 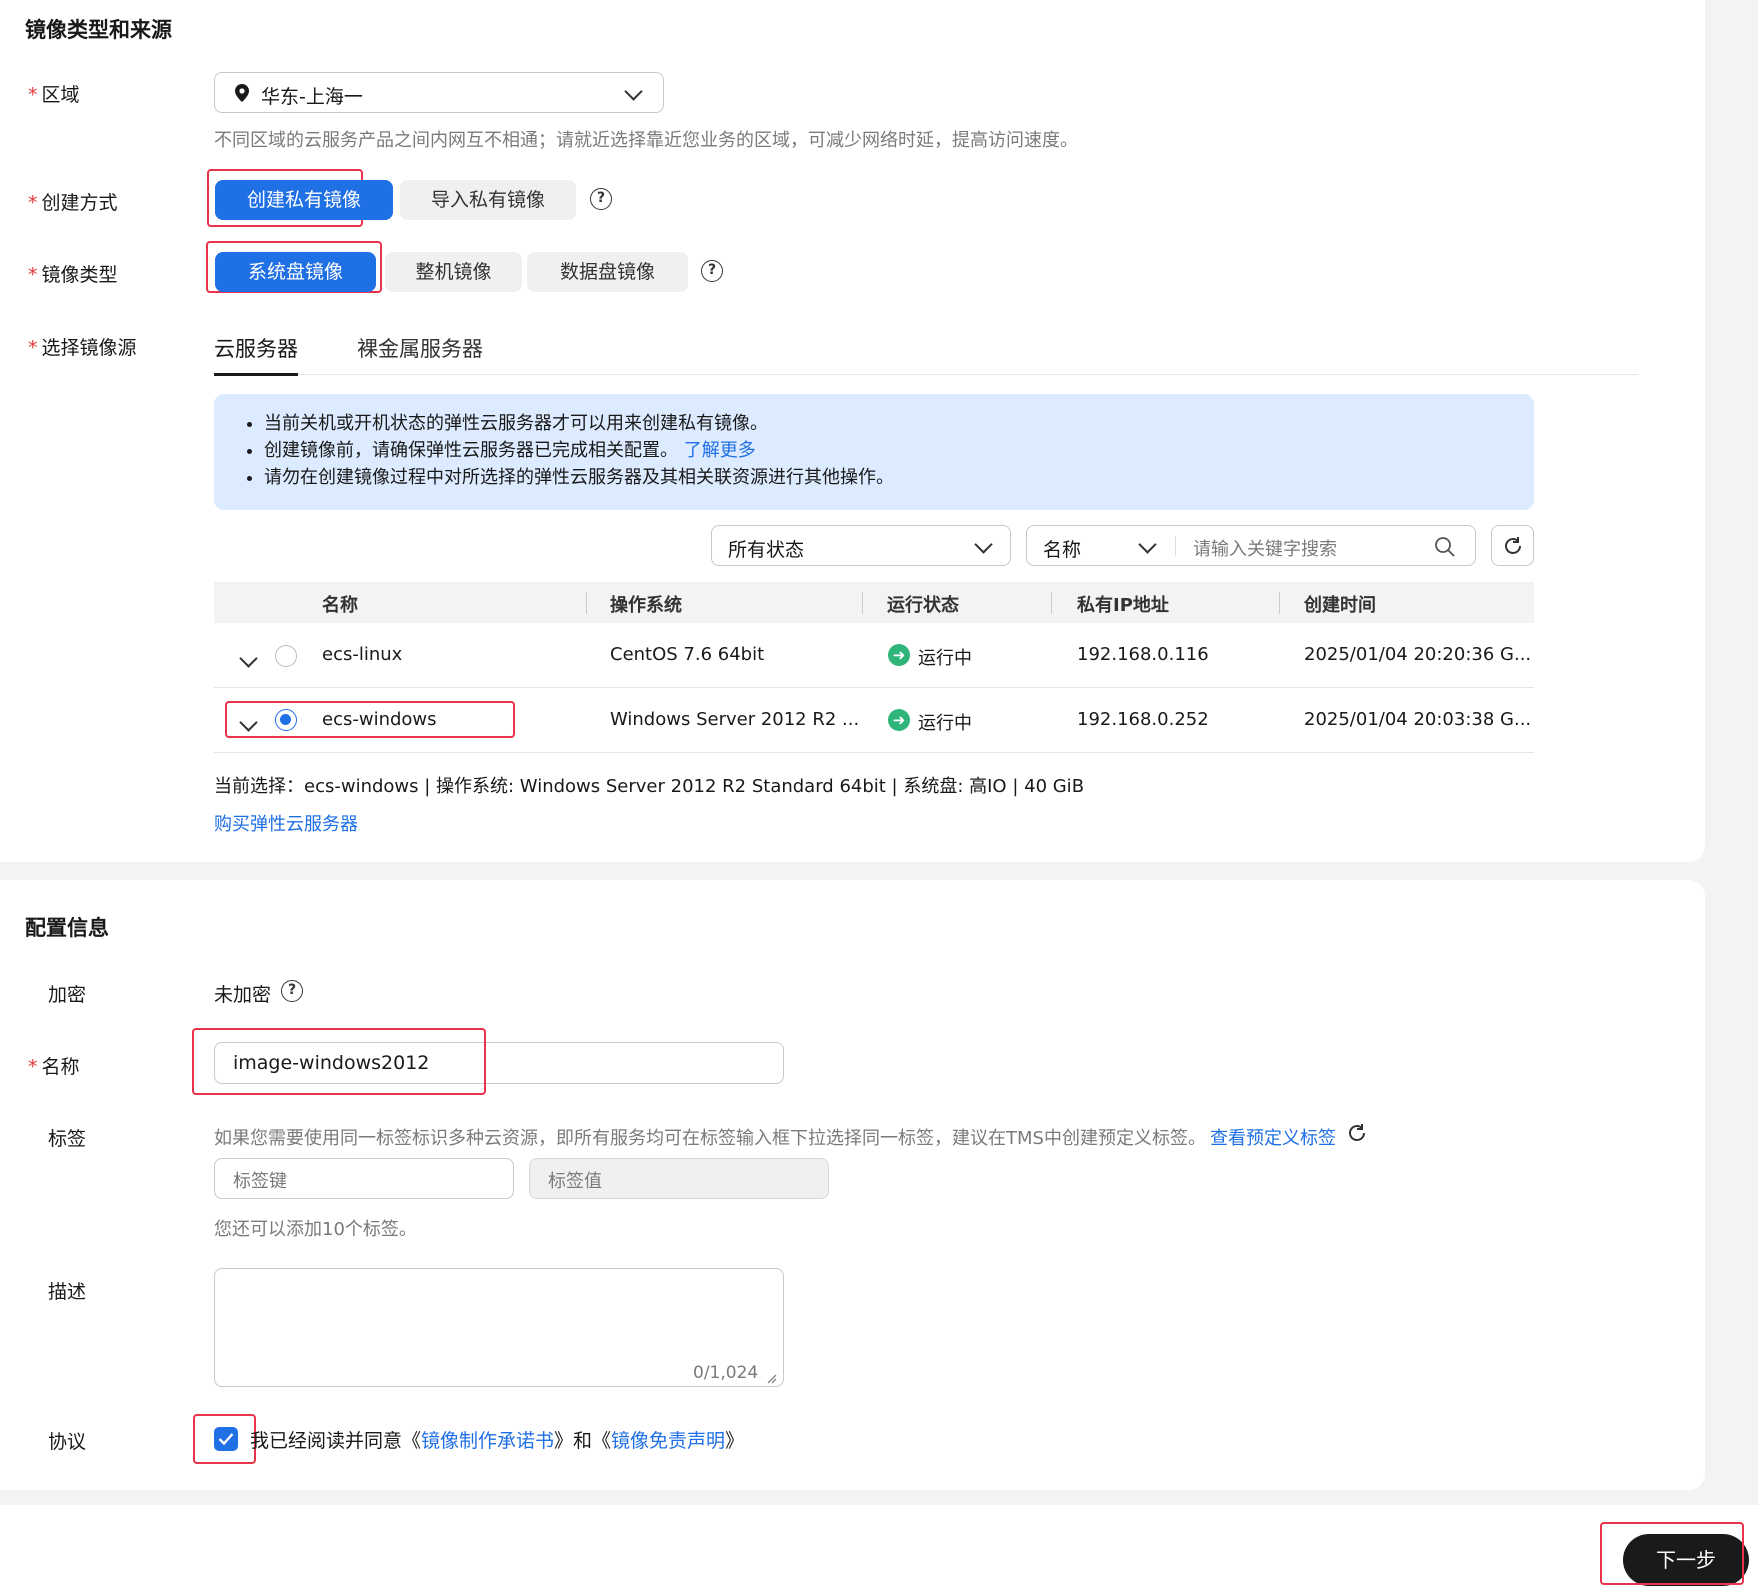 What do you see at coordinates (339, 1061) in the screenshot?
I see `highlight-box-name` at bounding box center [339, 1061].